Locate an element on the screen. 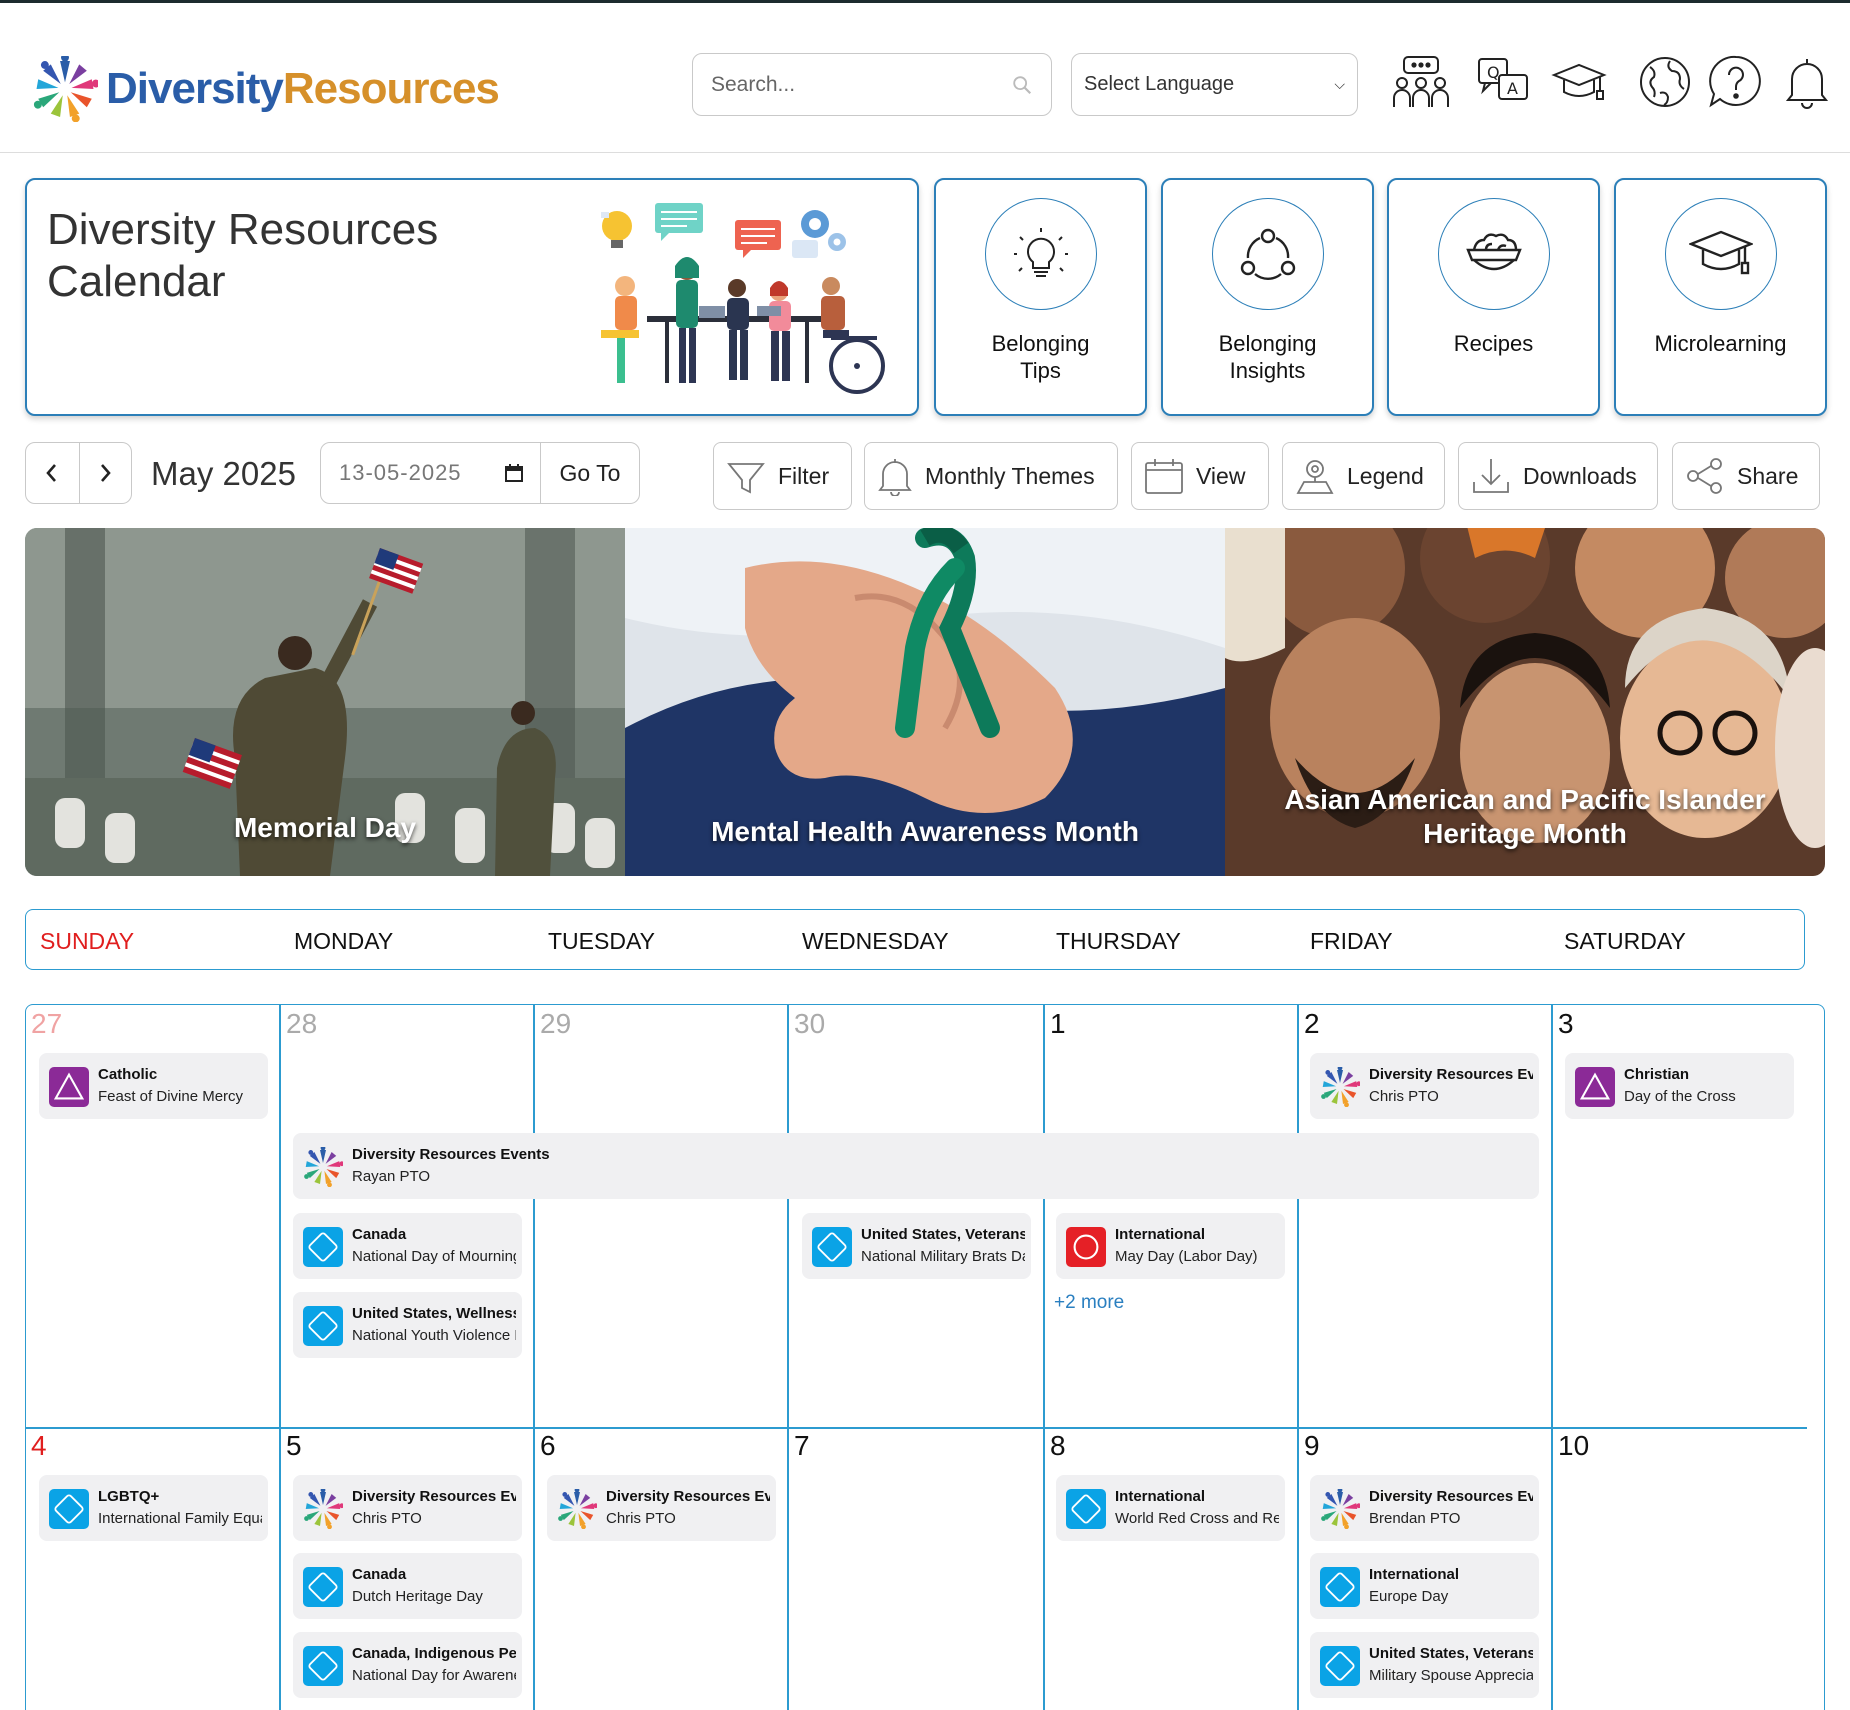 The image size is (1850, 1710). calendar-event: Catholic Feast of Divine Mercy is located at coordinates (153, 1086).